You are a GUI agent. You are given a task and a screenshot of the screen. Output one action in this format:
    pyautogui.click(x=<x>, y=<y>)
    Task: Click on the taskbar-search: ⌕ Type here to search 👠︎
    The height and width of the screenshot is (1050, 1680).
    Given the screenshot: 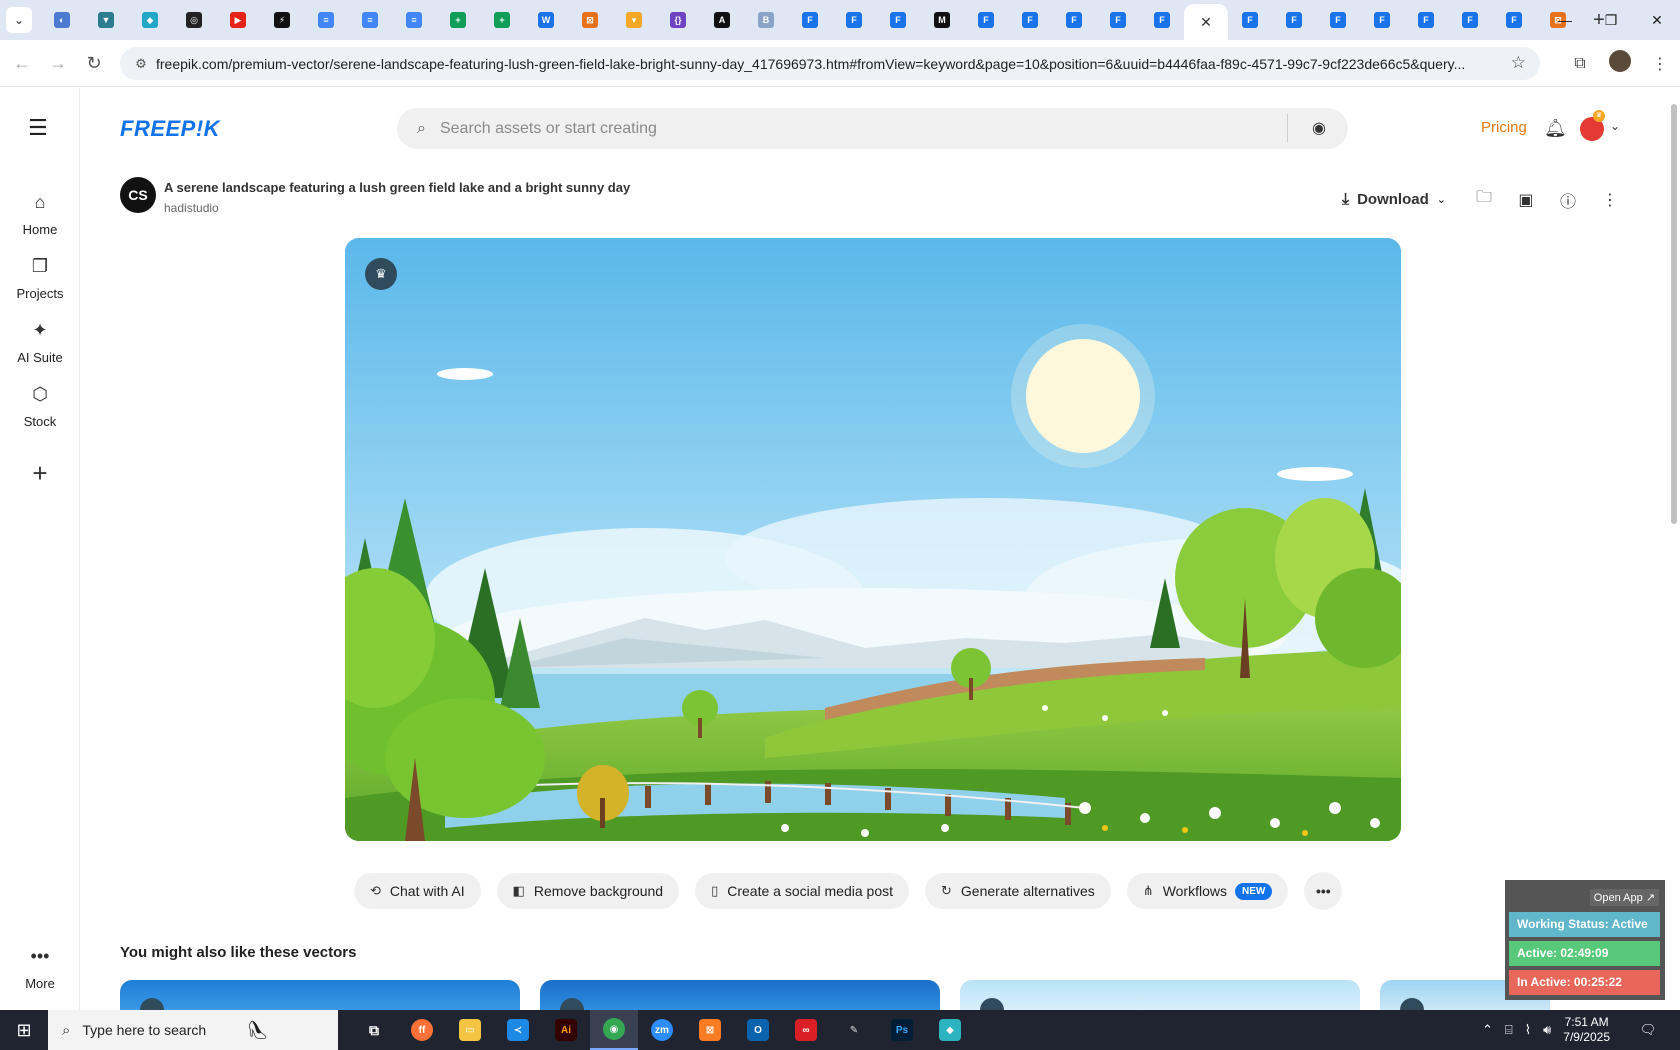 What is the action you would take?
    pyautogui.click(x=193, y=1030)
    